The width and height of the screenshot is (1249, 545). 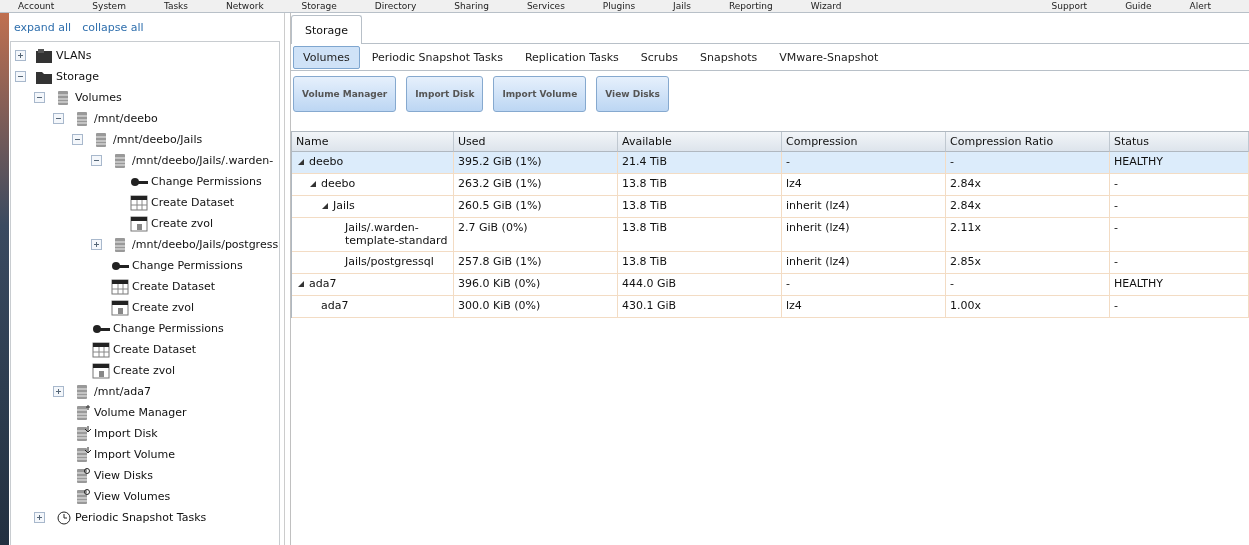 What do you see at coordinates (1028, 207) in the screenshot?
I see `table-cell: 2.84x` at bounding box center [1028, 207].